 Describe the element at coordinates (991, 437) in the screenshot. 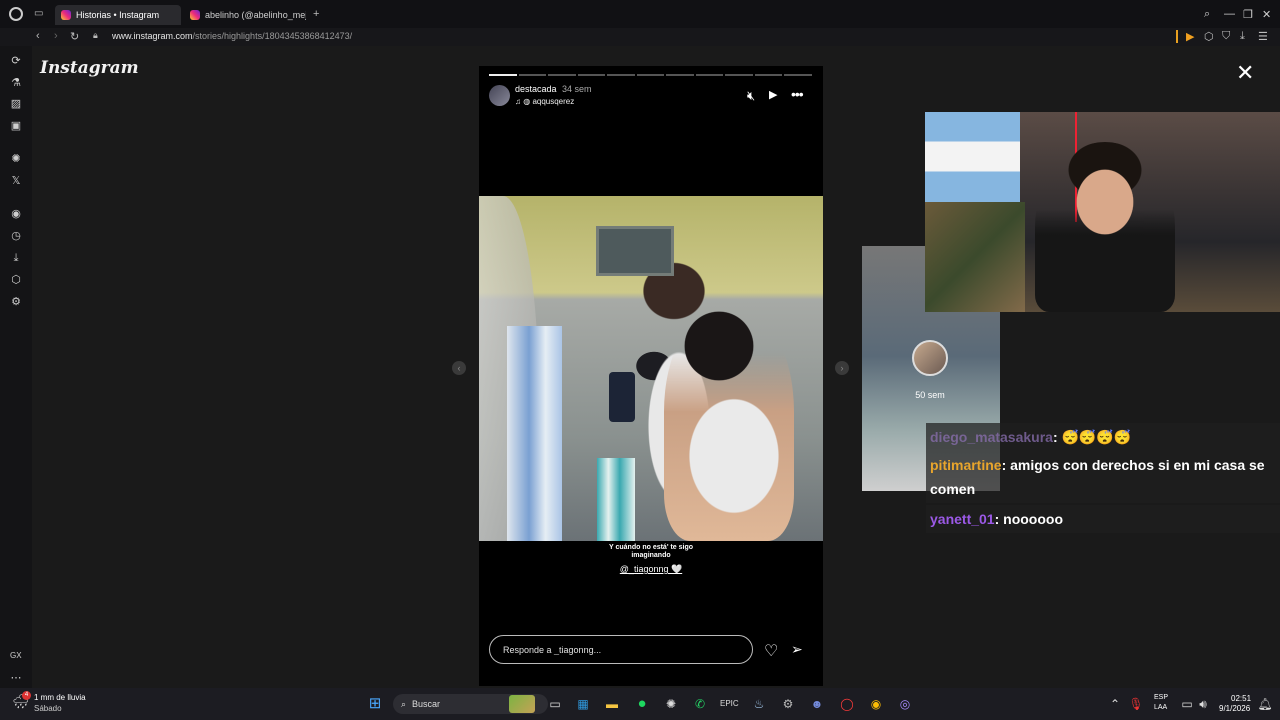

I see `chat-username: diego_matasakura` at that location.